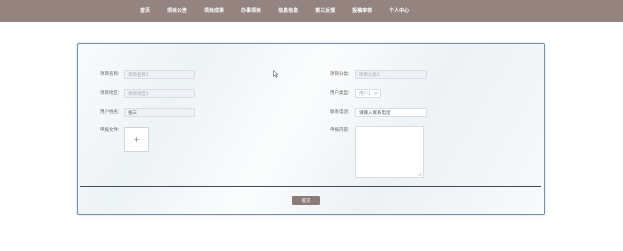 The image size is (623, 251). Describe the element at coordinates (420, 174) in the screenshot. I see `resize-handle-icon` at that location.